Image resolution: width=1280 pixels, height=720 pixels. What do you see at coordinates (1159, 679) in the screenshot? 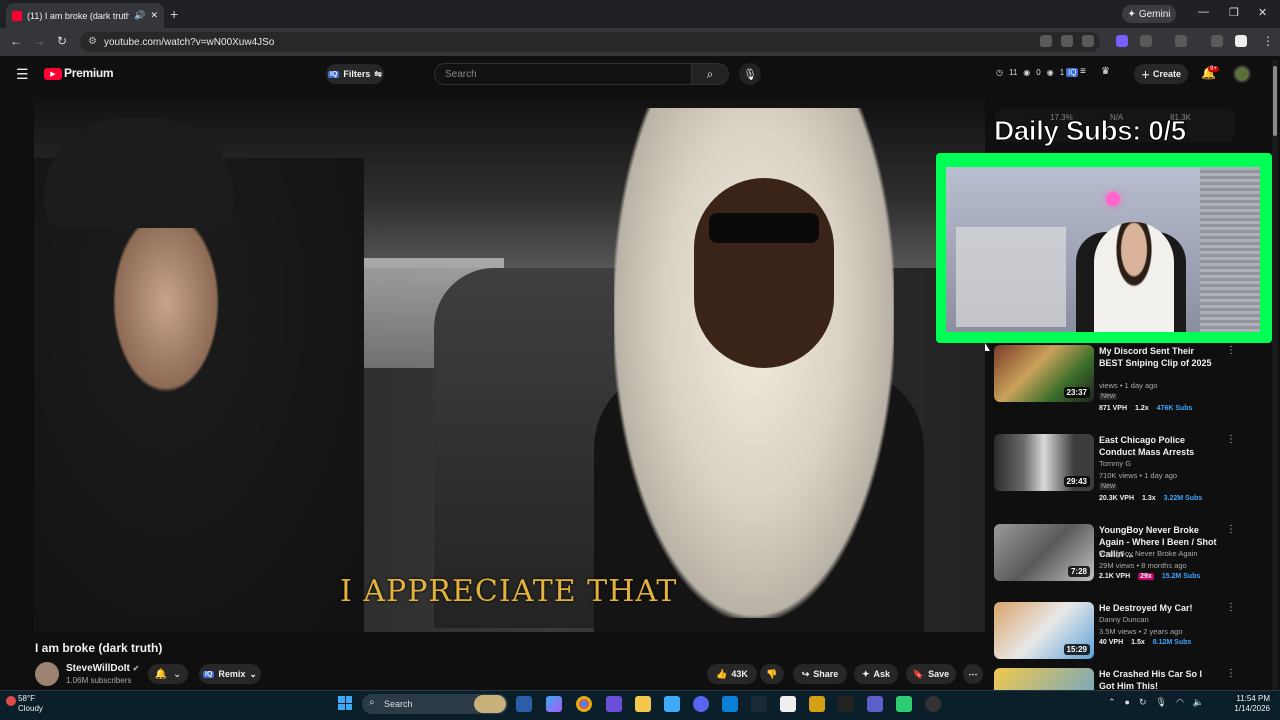
I see `recommendation-title: He Crashed His Car So I Got Him This!` at bounding box center [1159, 679].